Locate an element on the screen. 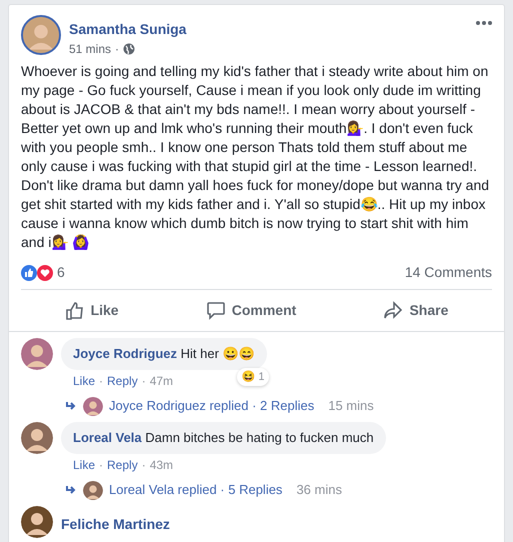 Image resolution: width=513 pixels, height=542 pixels. replies-link: Loreal Vela replied · 5 Replies is located at coordinates (195, 490).